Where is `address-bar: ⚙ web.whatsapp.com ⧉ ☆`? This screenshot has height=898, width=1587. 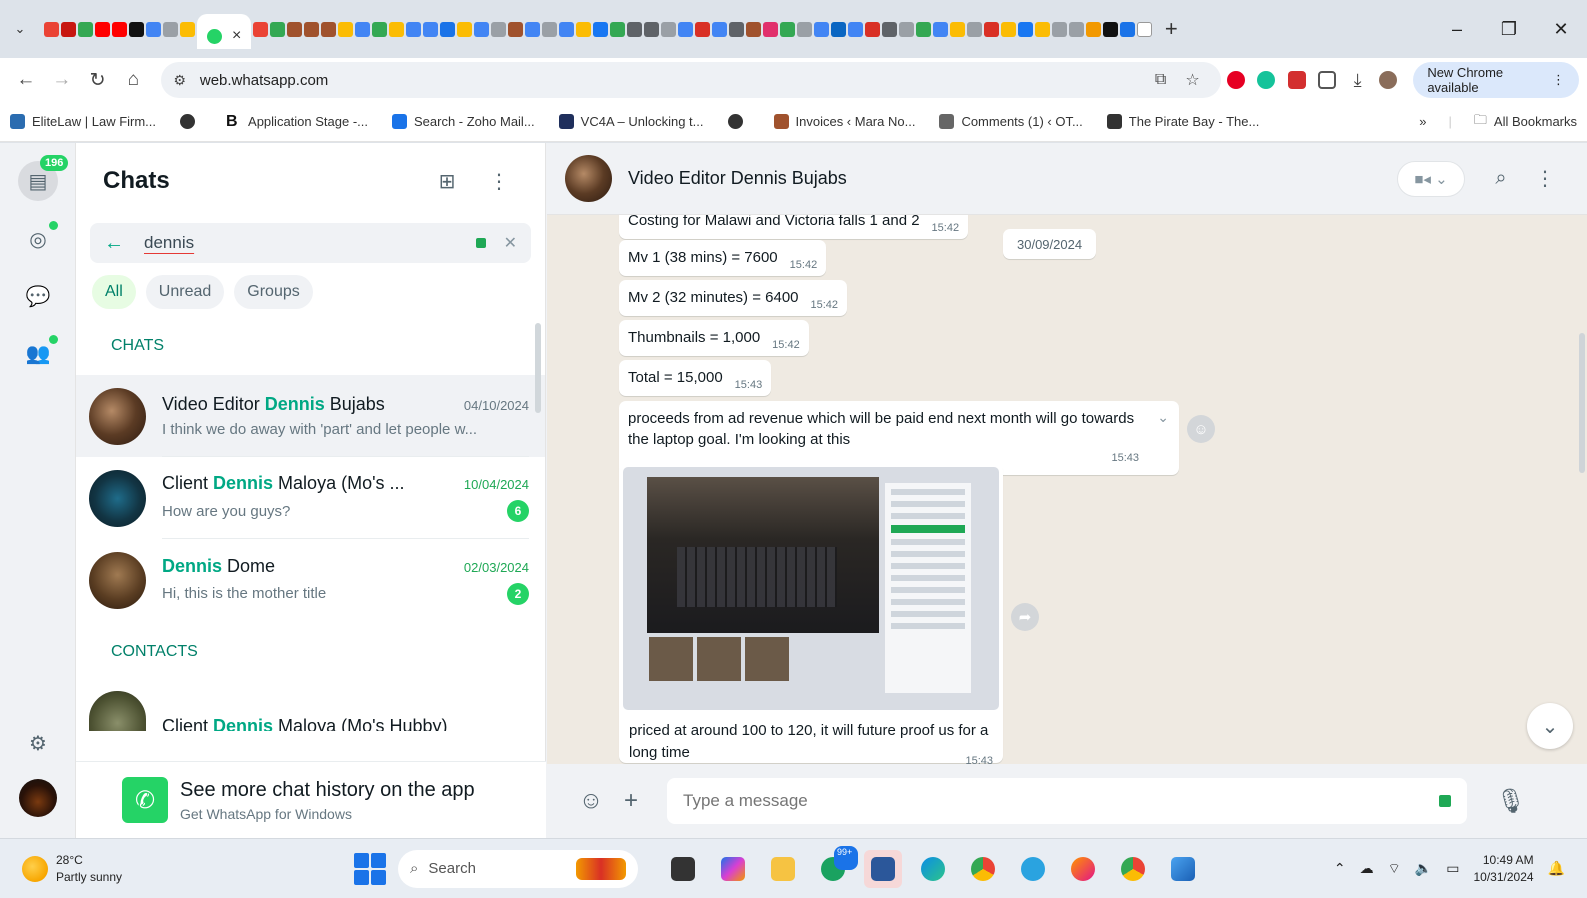 address-bar: ⚙ web.whatsapp.com ⧉ ☆ is located at coordinates (691, 80).